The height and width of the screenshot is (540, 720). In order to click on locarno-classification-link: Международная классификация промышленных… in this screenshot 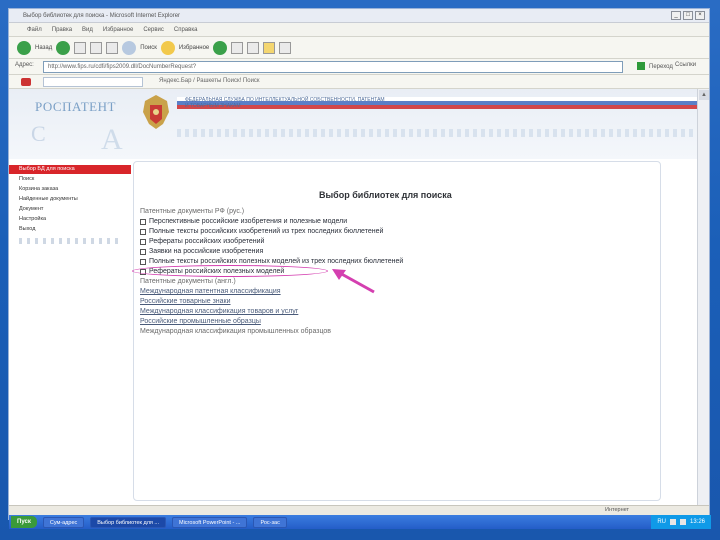, I will do `click(235, 331)`.